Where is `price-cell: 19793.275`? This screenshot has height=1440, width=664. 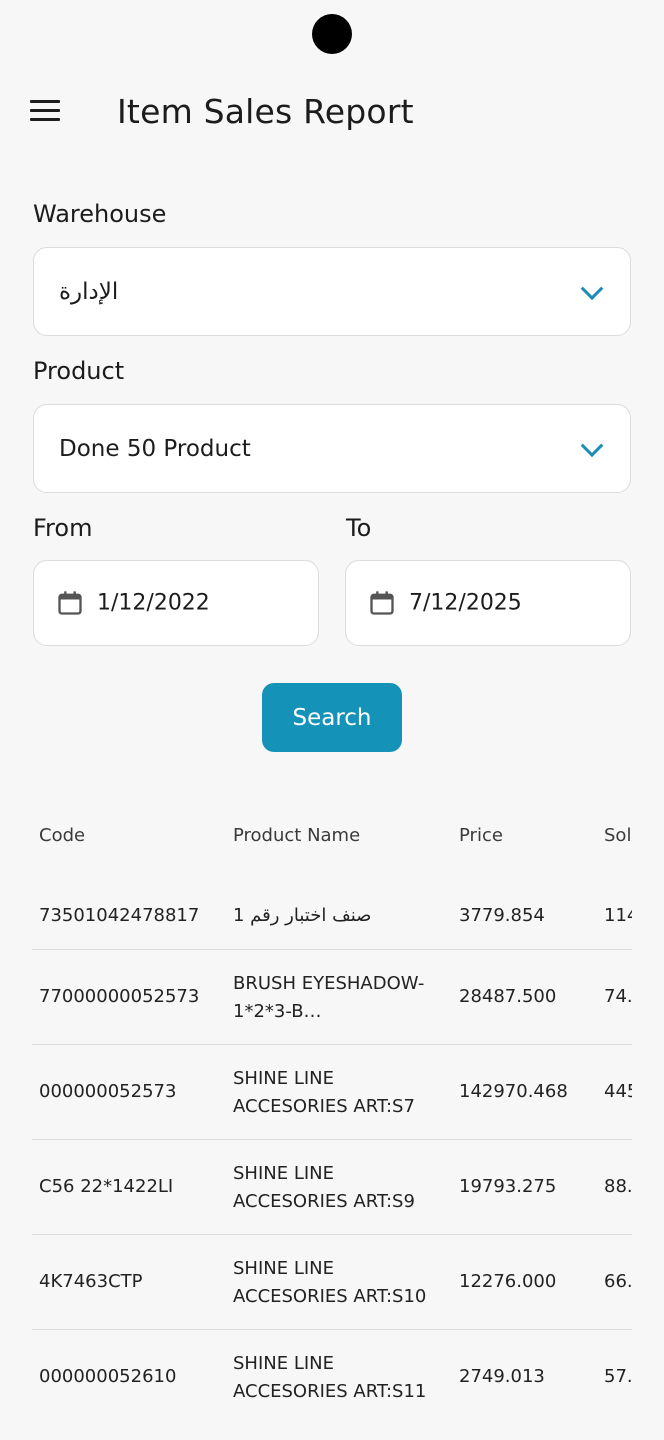
price-cell: 19793.275 is located at coordinates (508, 1186).